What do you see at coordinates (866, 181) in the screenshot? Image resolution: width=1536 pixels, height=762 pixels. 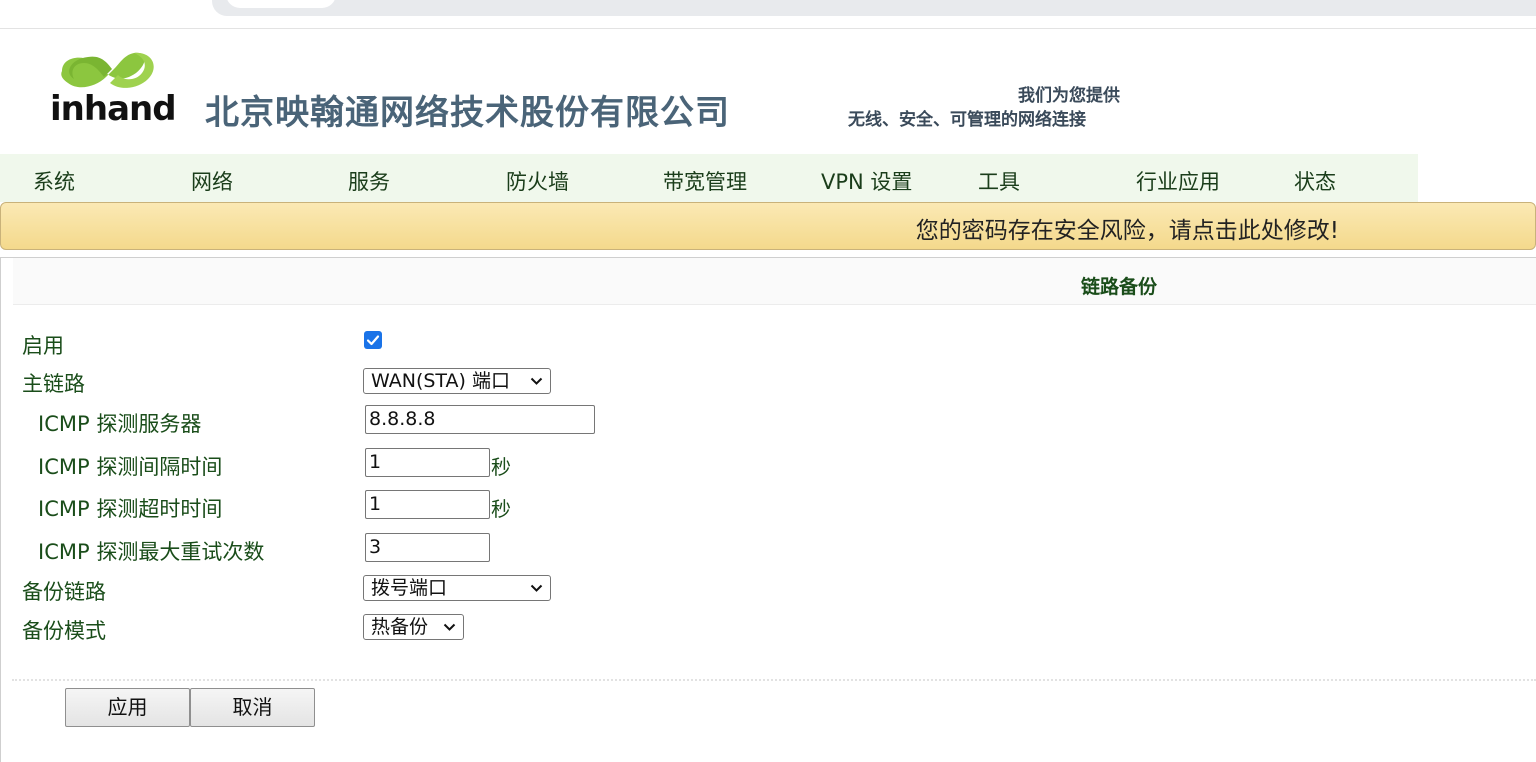 I see `nav-item-vpn: VPN 设置` at bounding box center [866, 181].